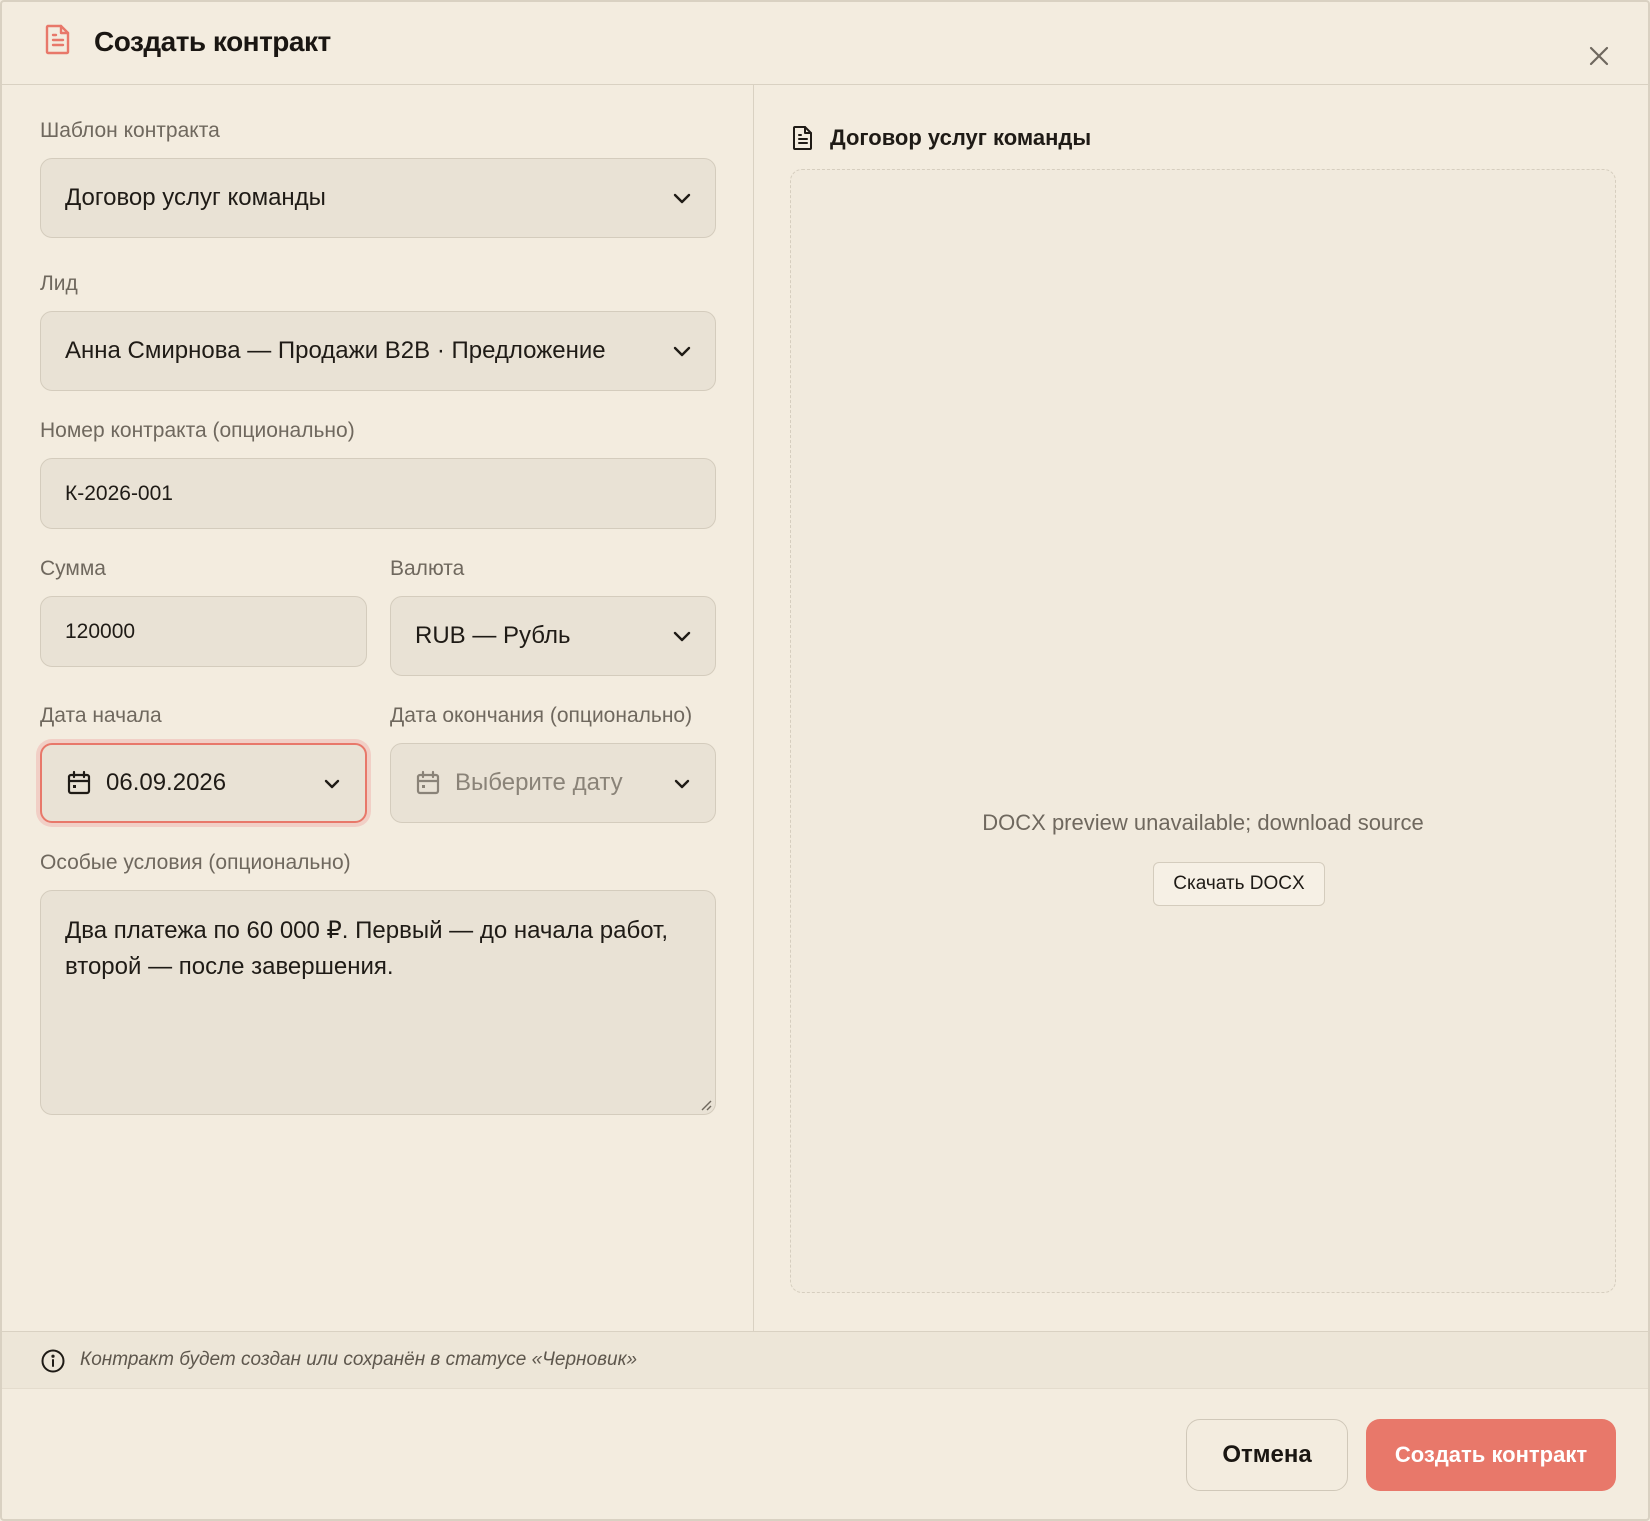 This screenshot has width=1650, height=1521. Describe the element at coordinates (541, 715) in the screenshot. I see `end-date-label: Дата окончания (опционально)` at that location.